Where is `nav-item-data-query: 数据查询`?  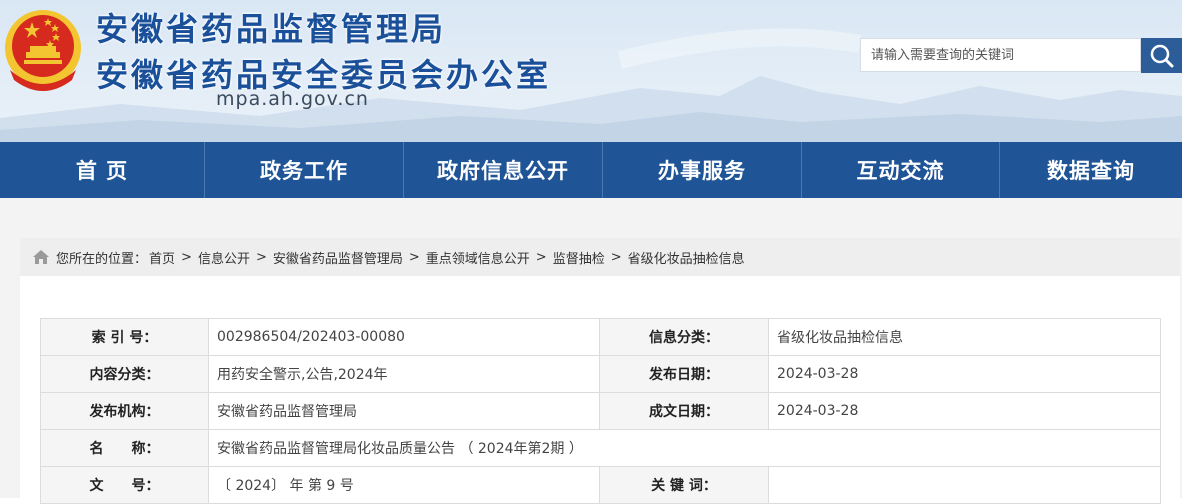 nav-item-data-query: 数据查询 is located at coordinates (1091, 170).